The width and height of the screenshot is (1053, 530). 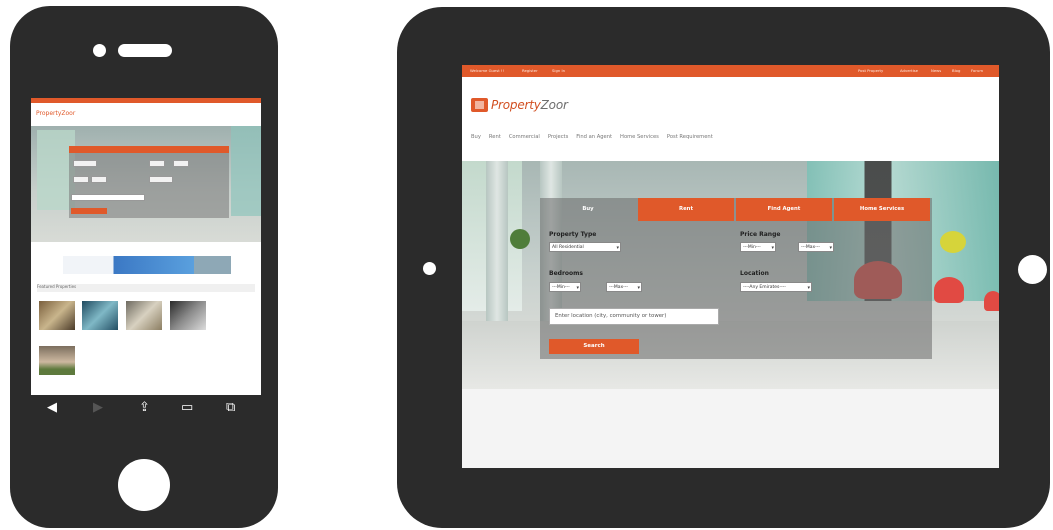 I want to click on hero-column, so click(x=497, y=241).